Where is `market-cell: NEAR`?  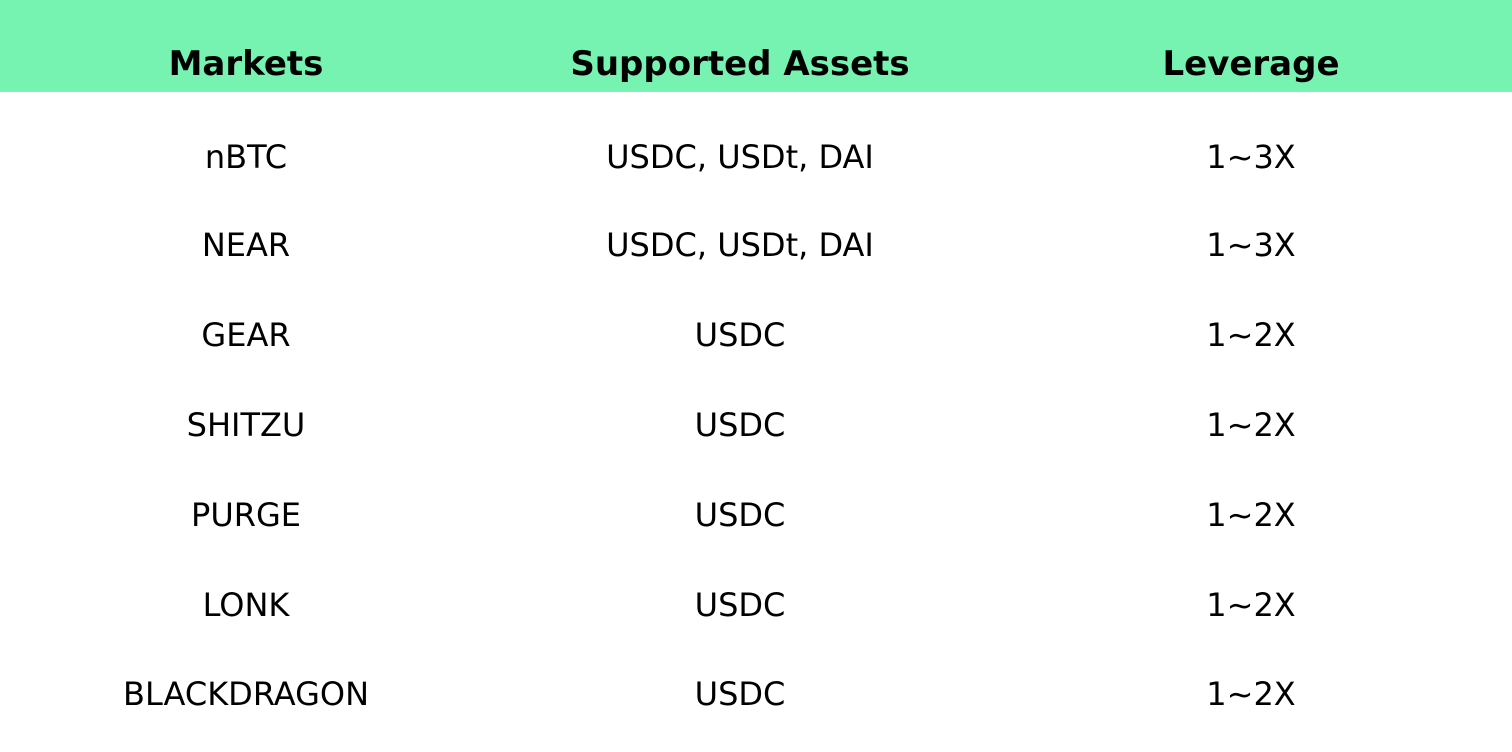
market-cell: NEAR is located at coordinates (246, 245).